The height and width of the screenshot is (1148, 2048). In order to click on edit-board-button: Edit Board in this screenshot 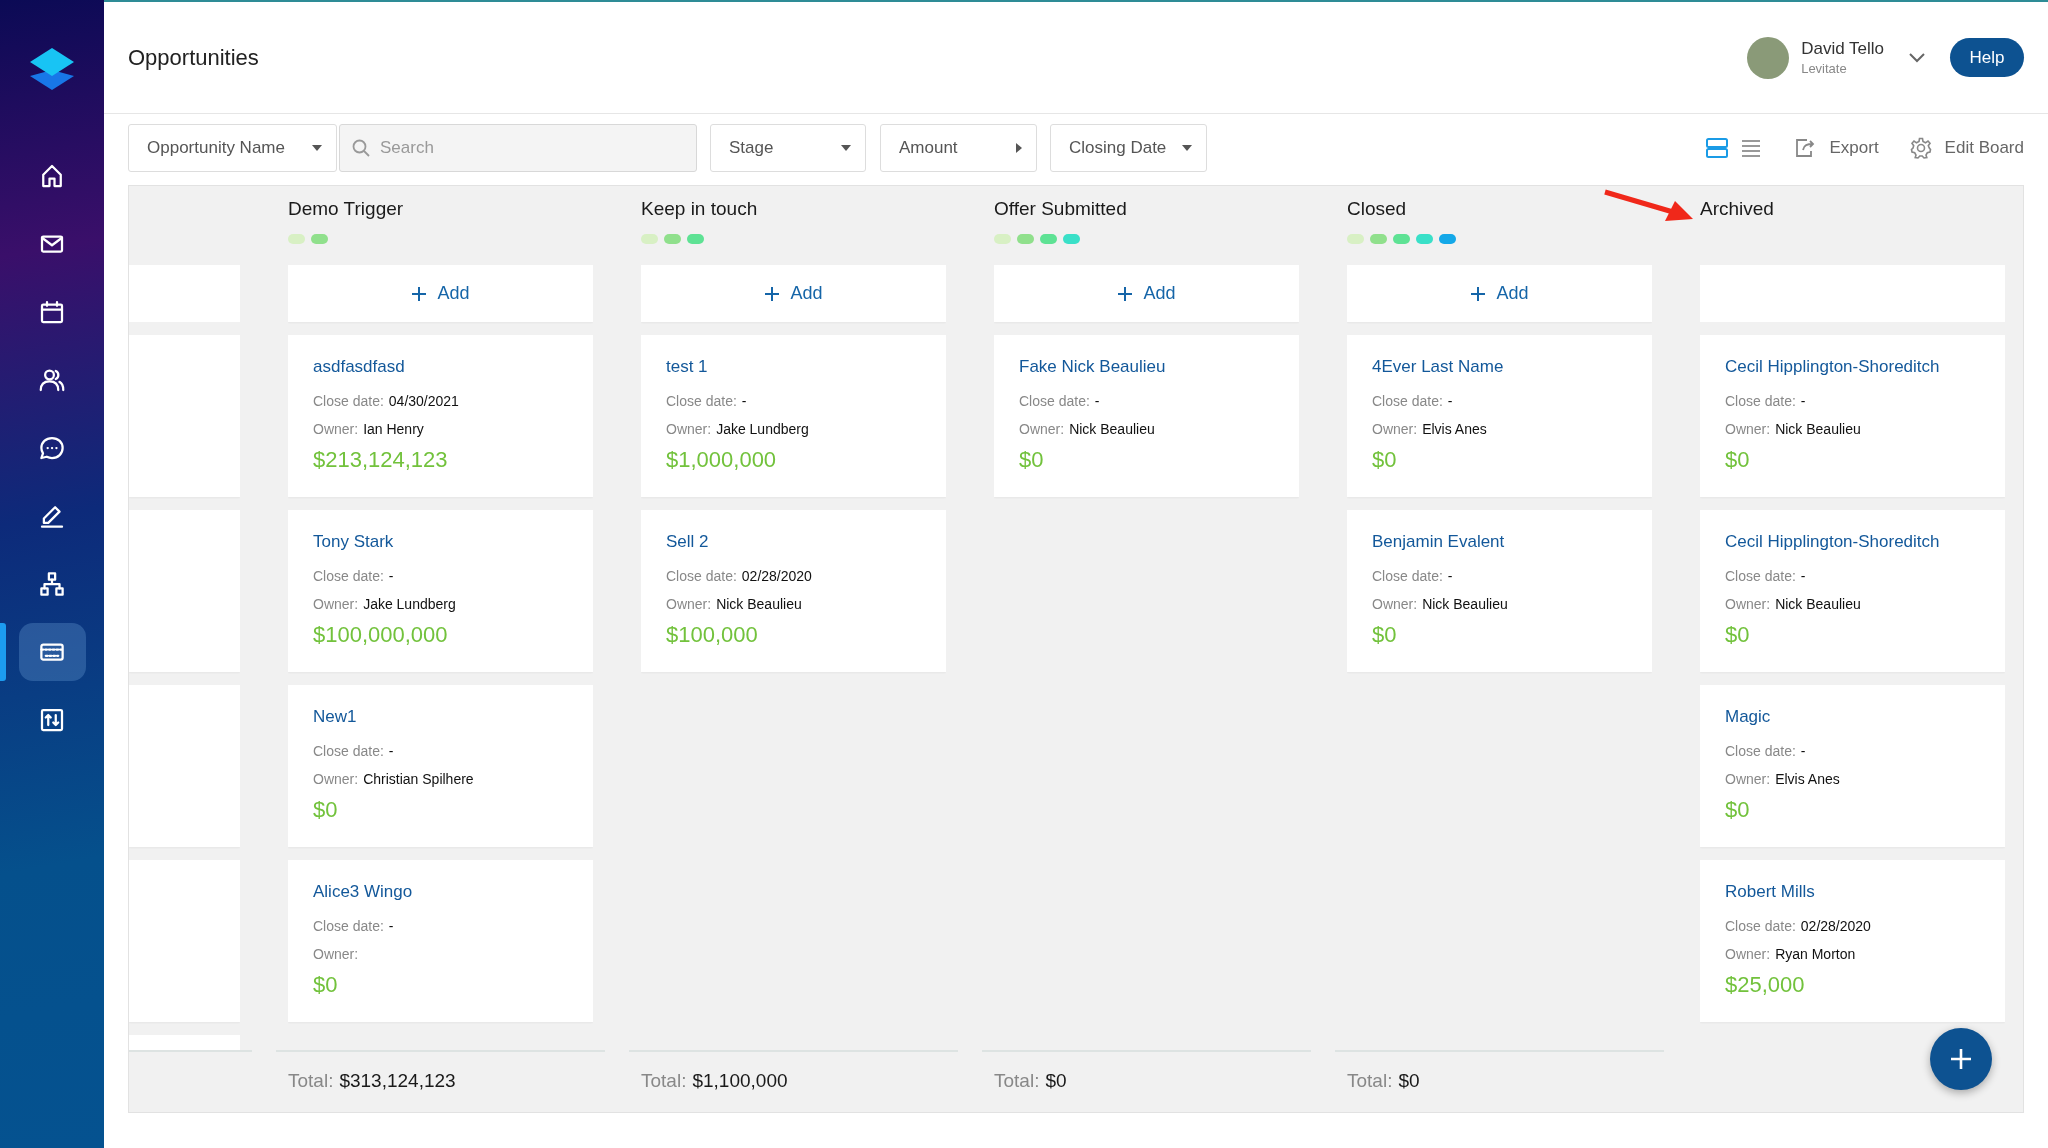, I will do `click(1966, 148)`.